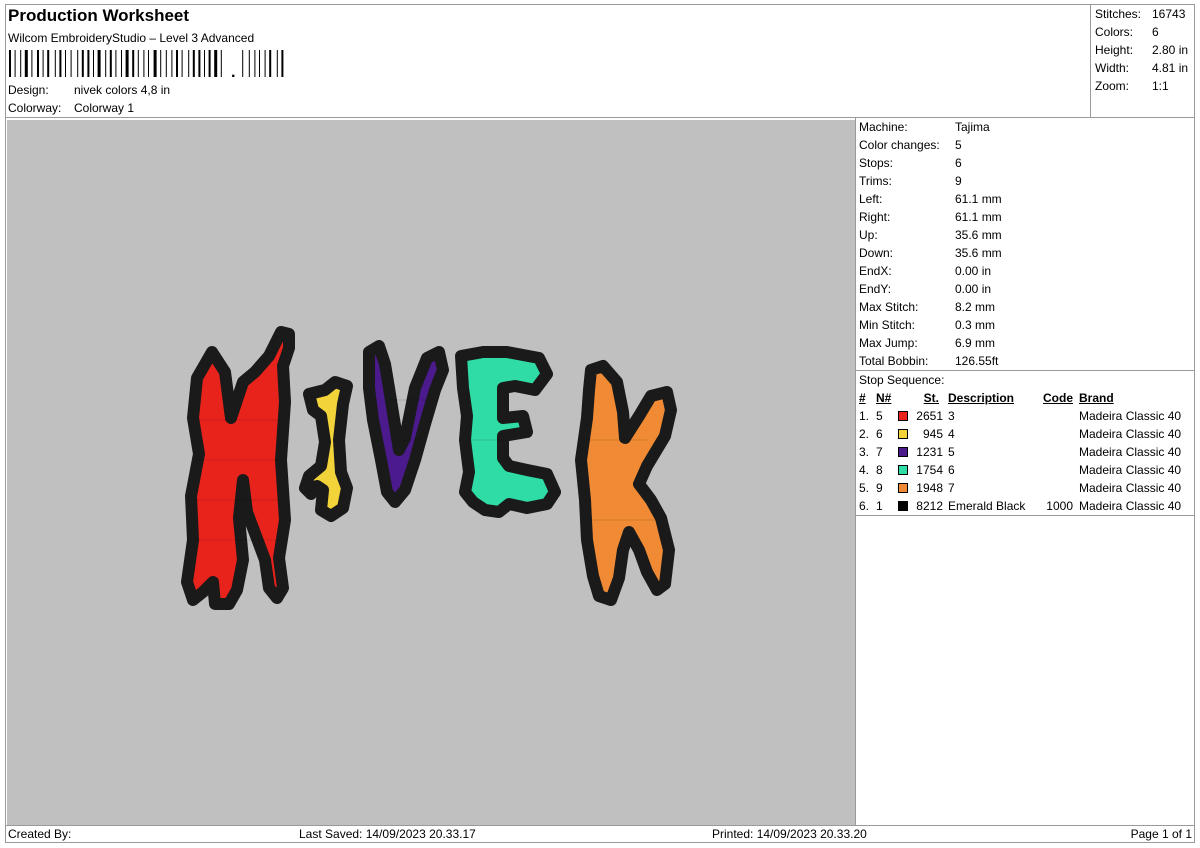 This screenshot has width=1200, height=848. What do you see at coordinates (951, 470) in the screenshot?
I see `stop-description: 6` at bounding box center [951, 470].